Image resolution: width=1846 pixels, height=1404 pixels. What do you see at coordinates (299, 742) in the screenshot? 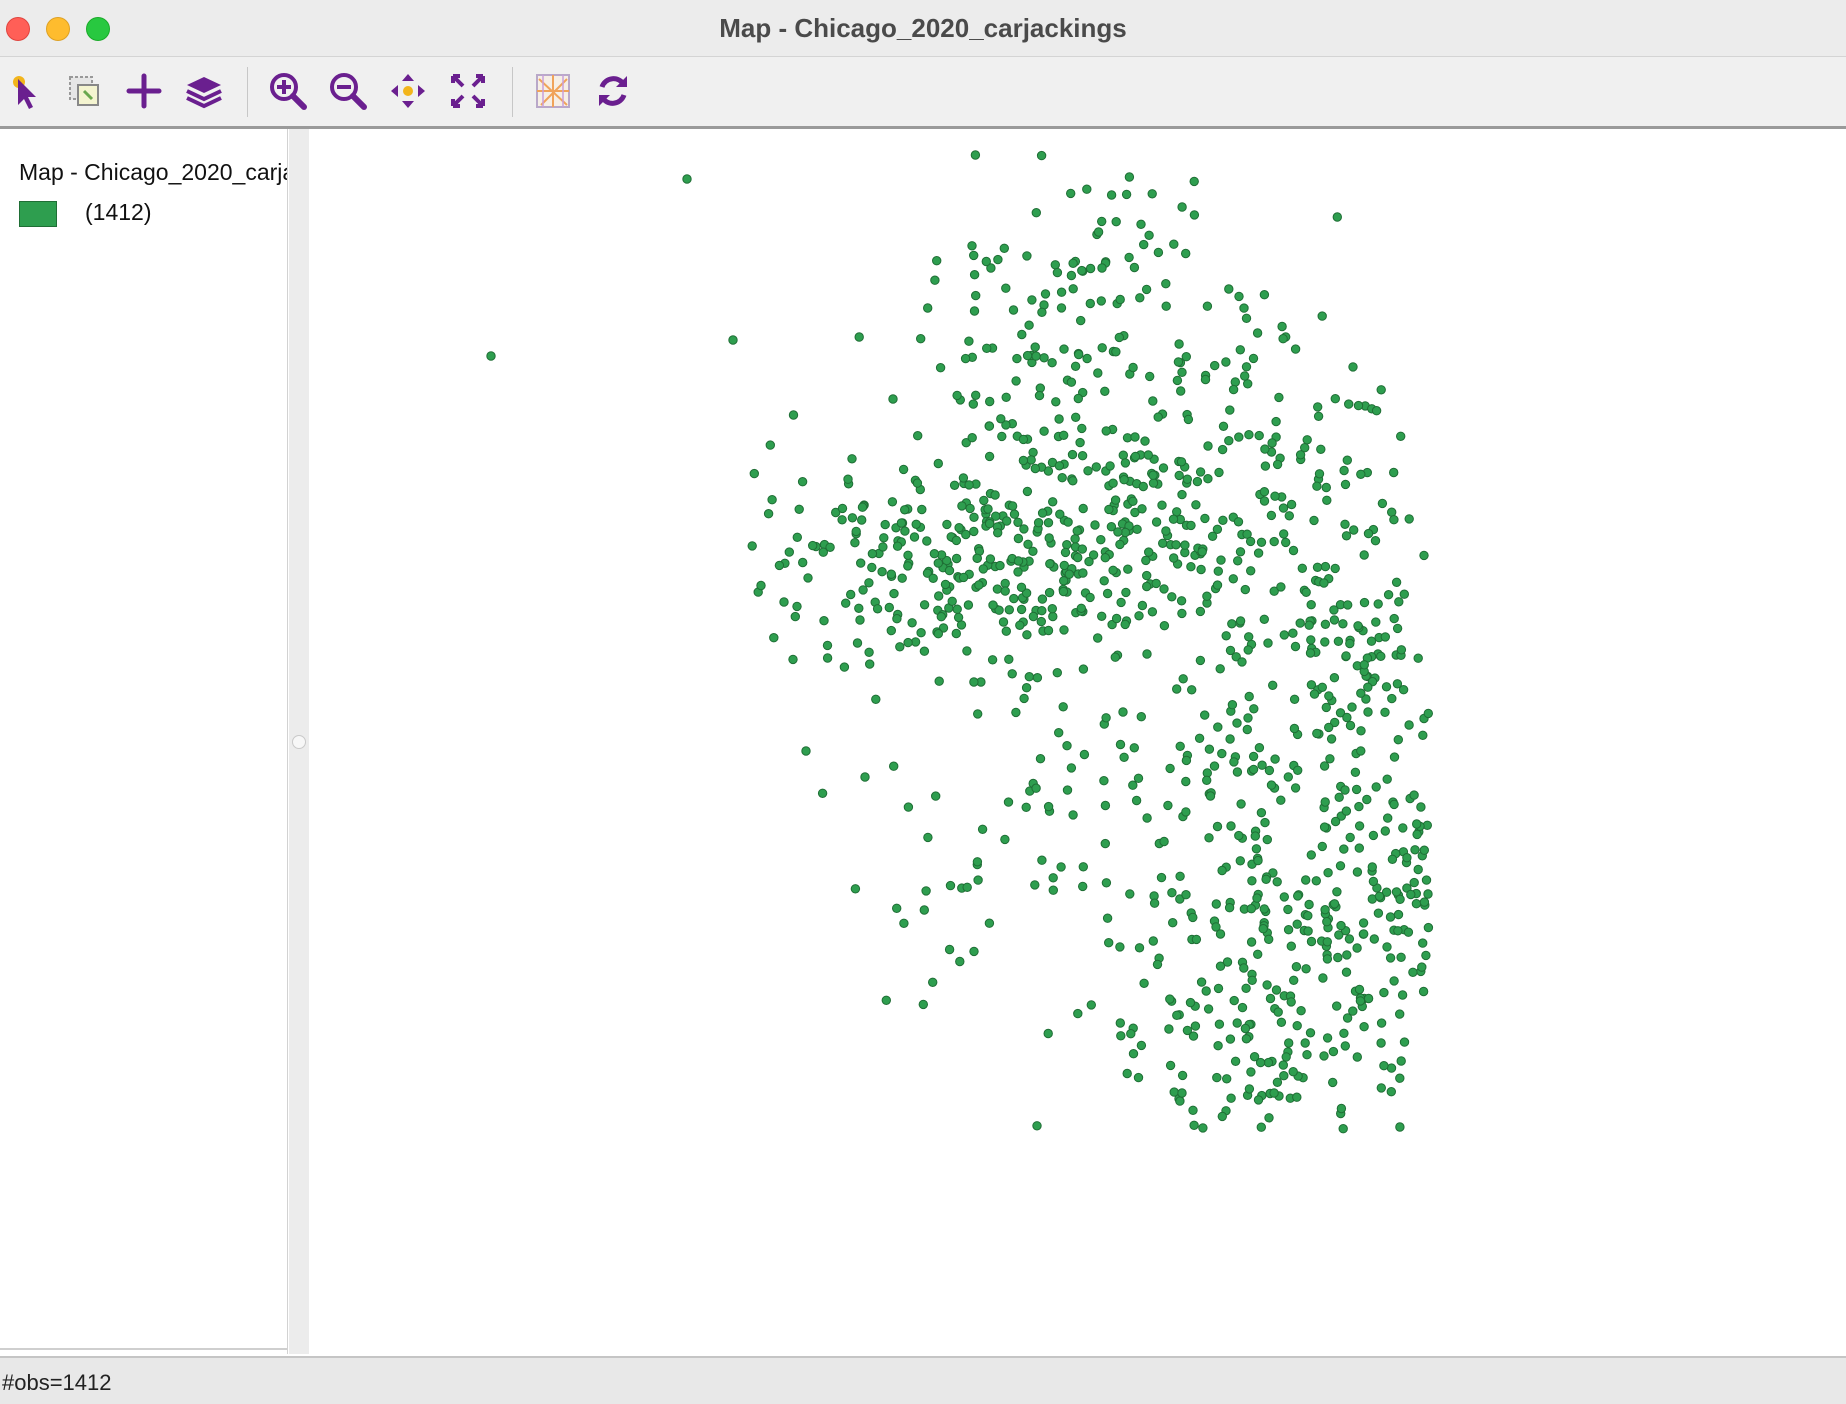
I see `splitter-handle` at bounding box center [299, 742].